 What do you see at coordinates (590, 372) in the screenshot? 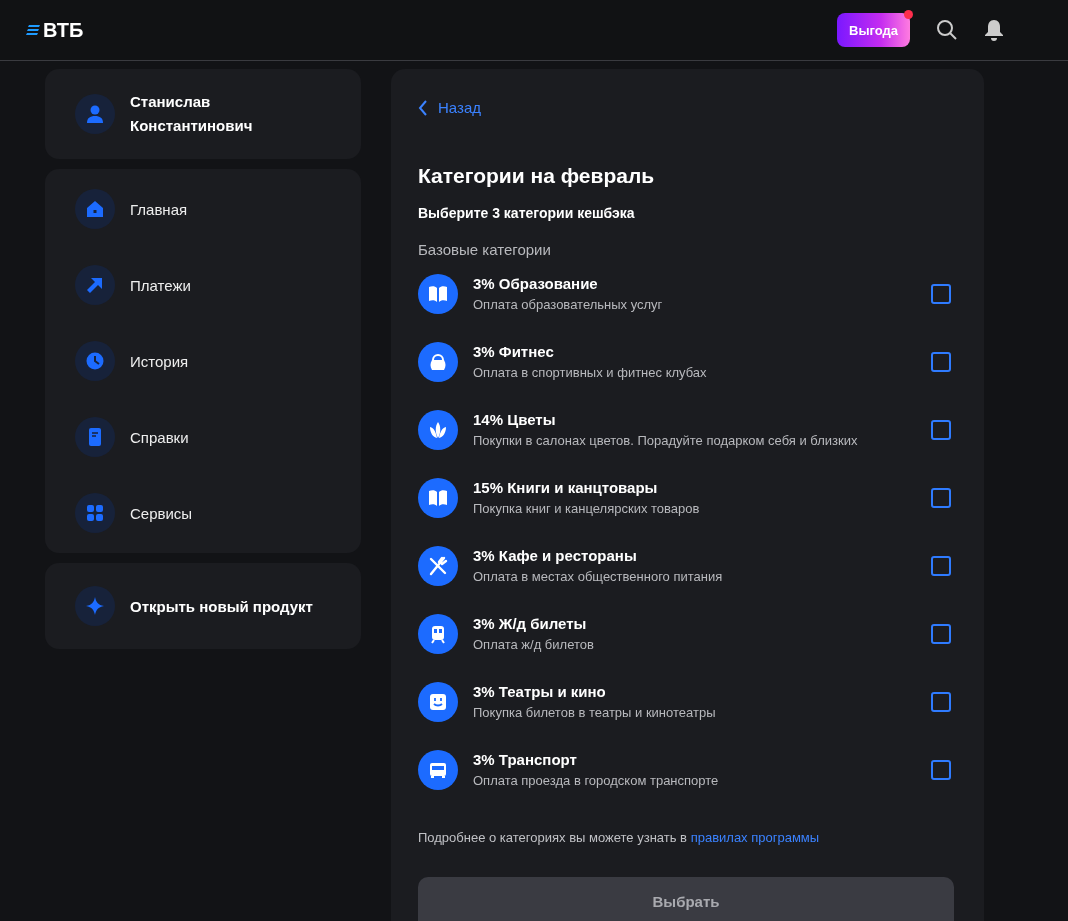
I see `category-description: Оплата в спортивных и фитнес клубах` at bounding box center [590, 372].